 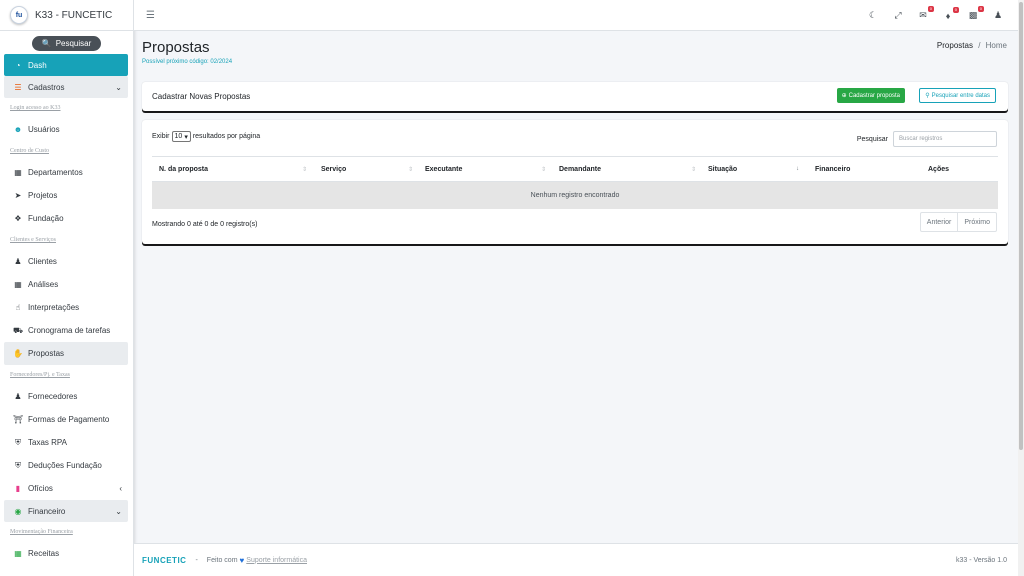 I want to click on sidebar-item-analises: ▦ Análises, so click(x=66, y=284).